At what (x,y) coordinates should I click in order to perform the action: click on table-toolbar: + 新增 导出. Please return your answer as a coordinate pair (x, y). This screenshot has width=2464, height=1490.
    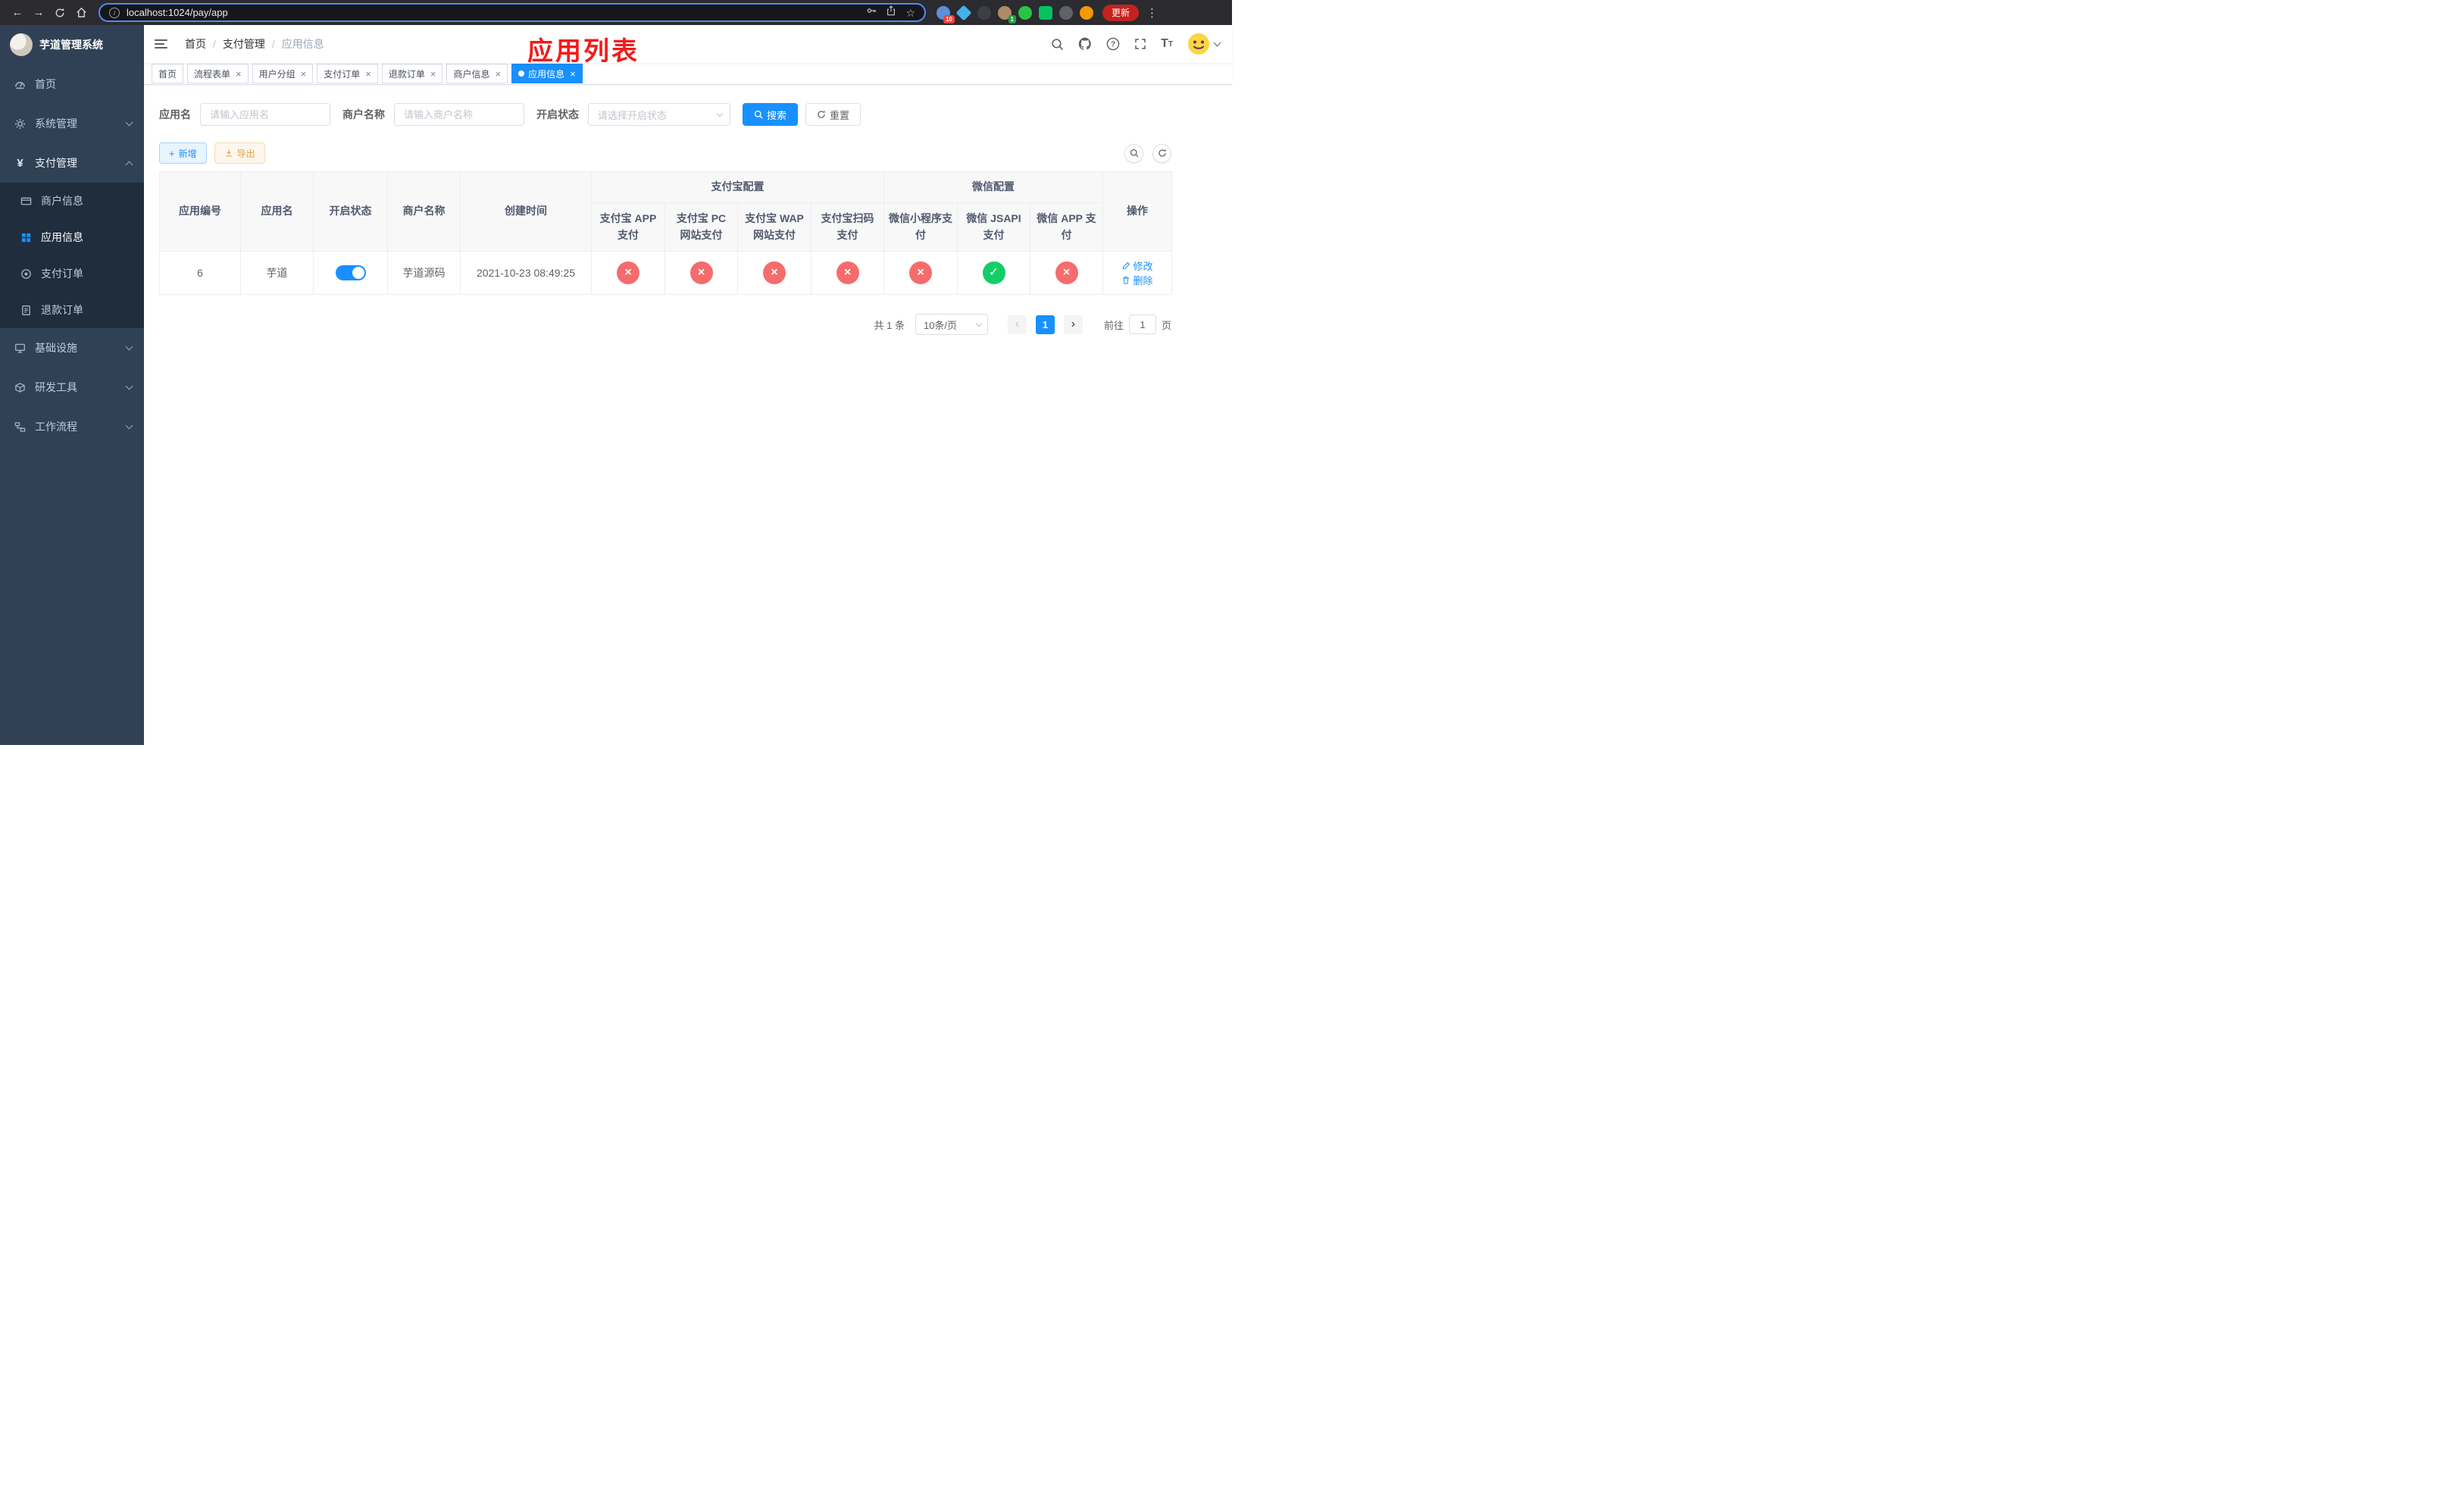
    Looking at the image, I should click on (665, 153).